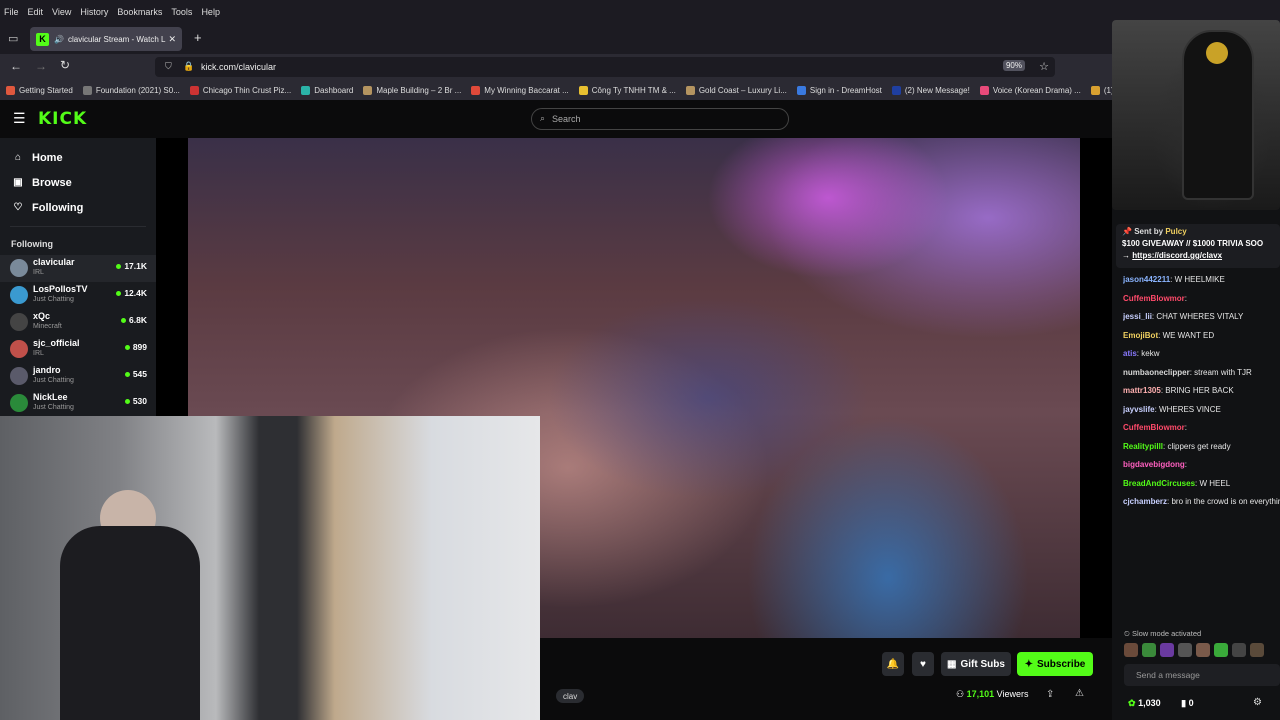  I want to click on channel-viewers: 6.8K, so click(134, 320).